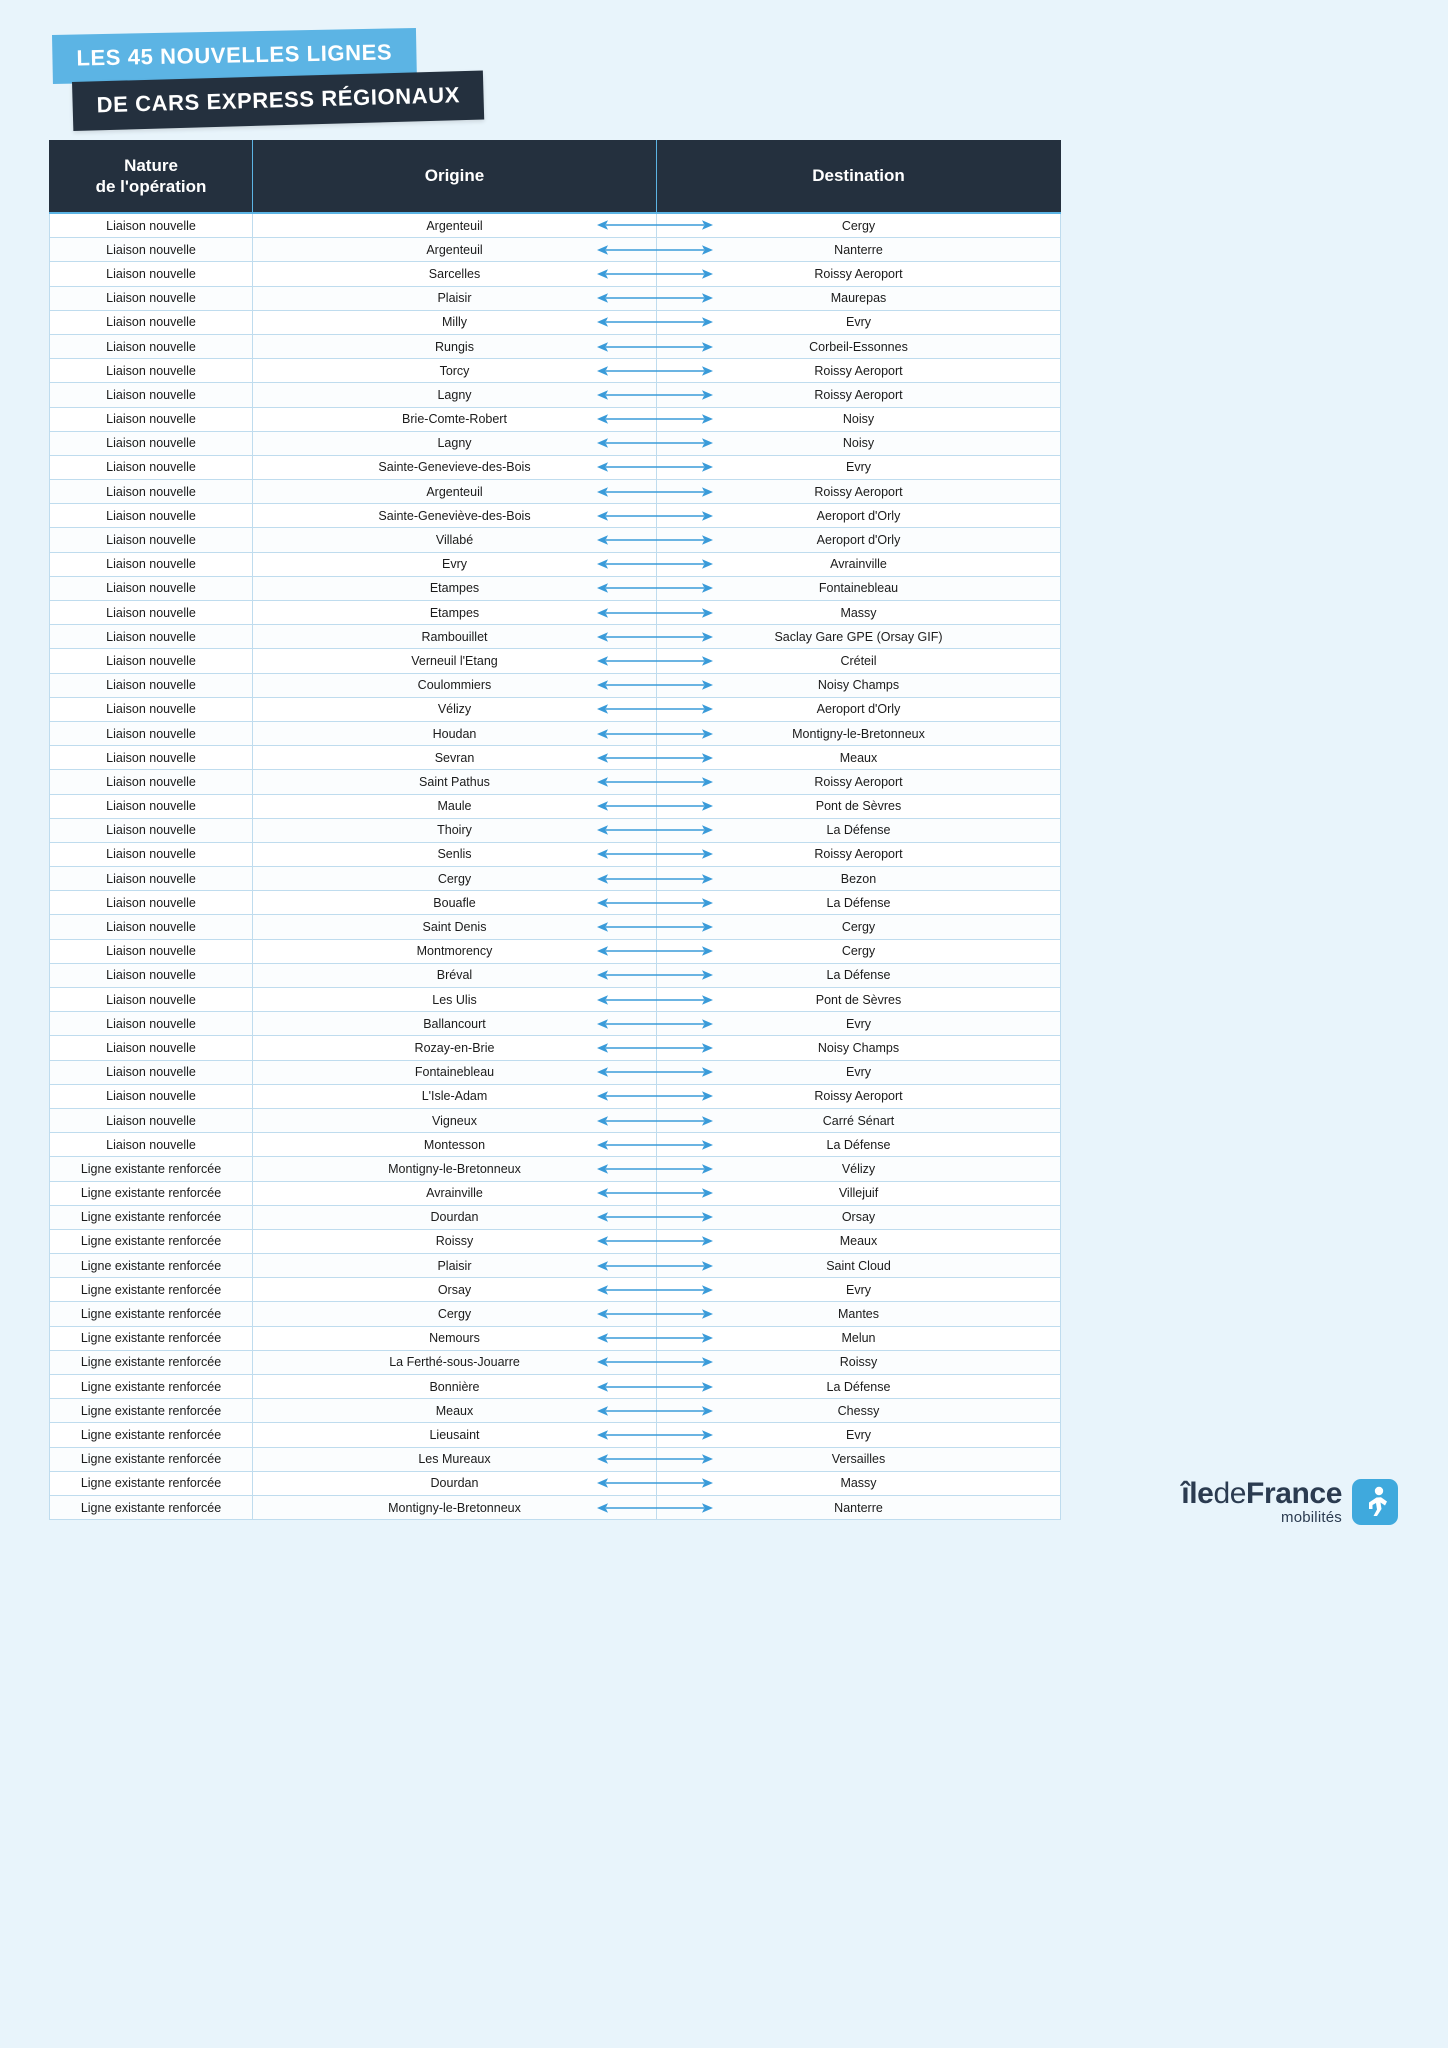  I want to click on logo-wordmark: îledeFrance, so click(1261, 1494).